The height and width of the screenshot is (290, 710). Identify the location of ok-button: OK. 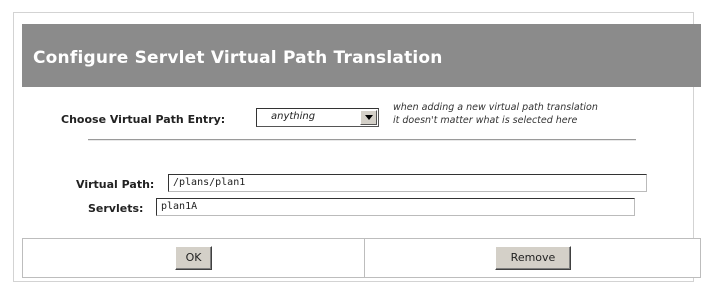
(193, 258).